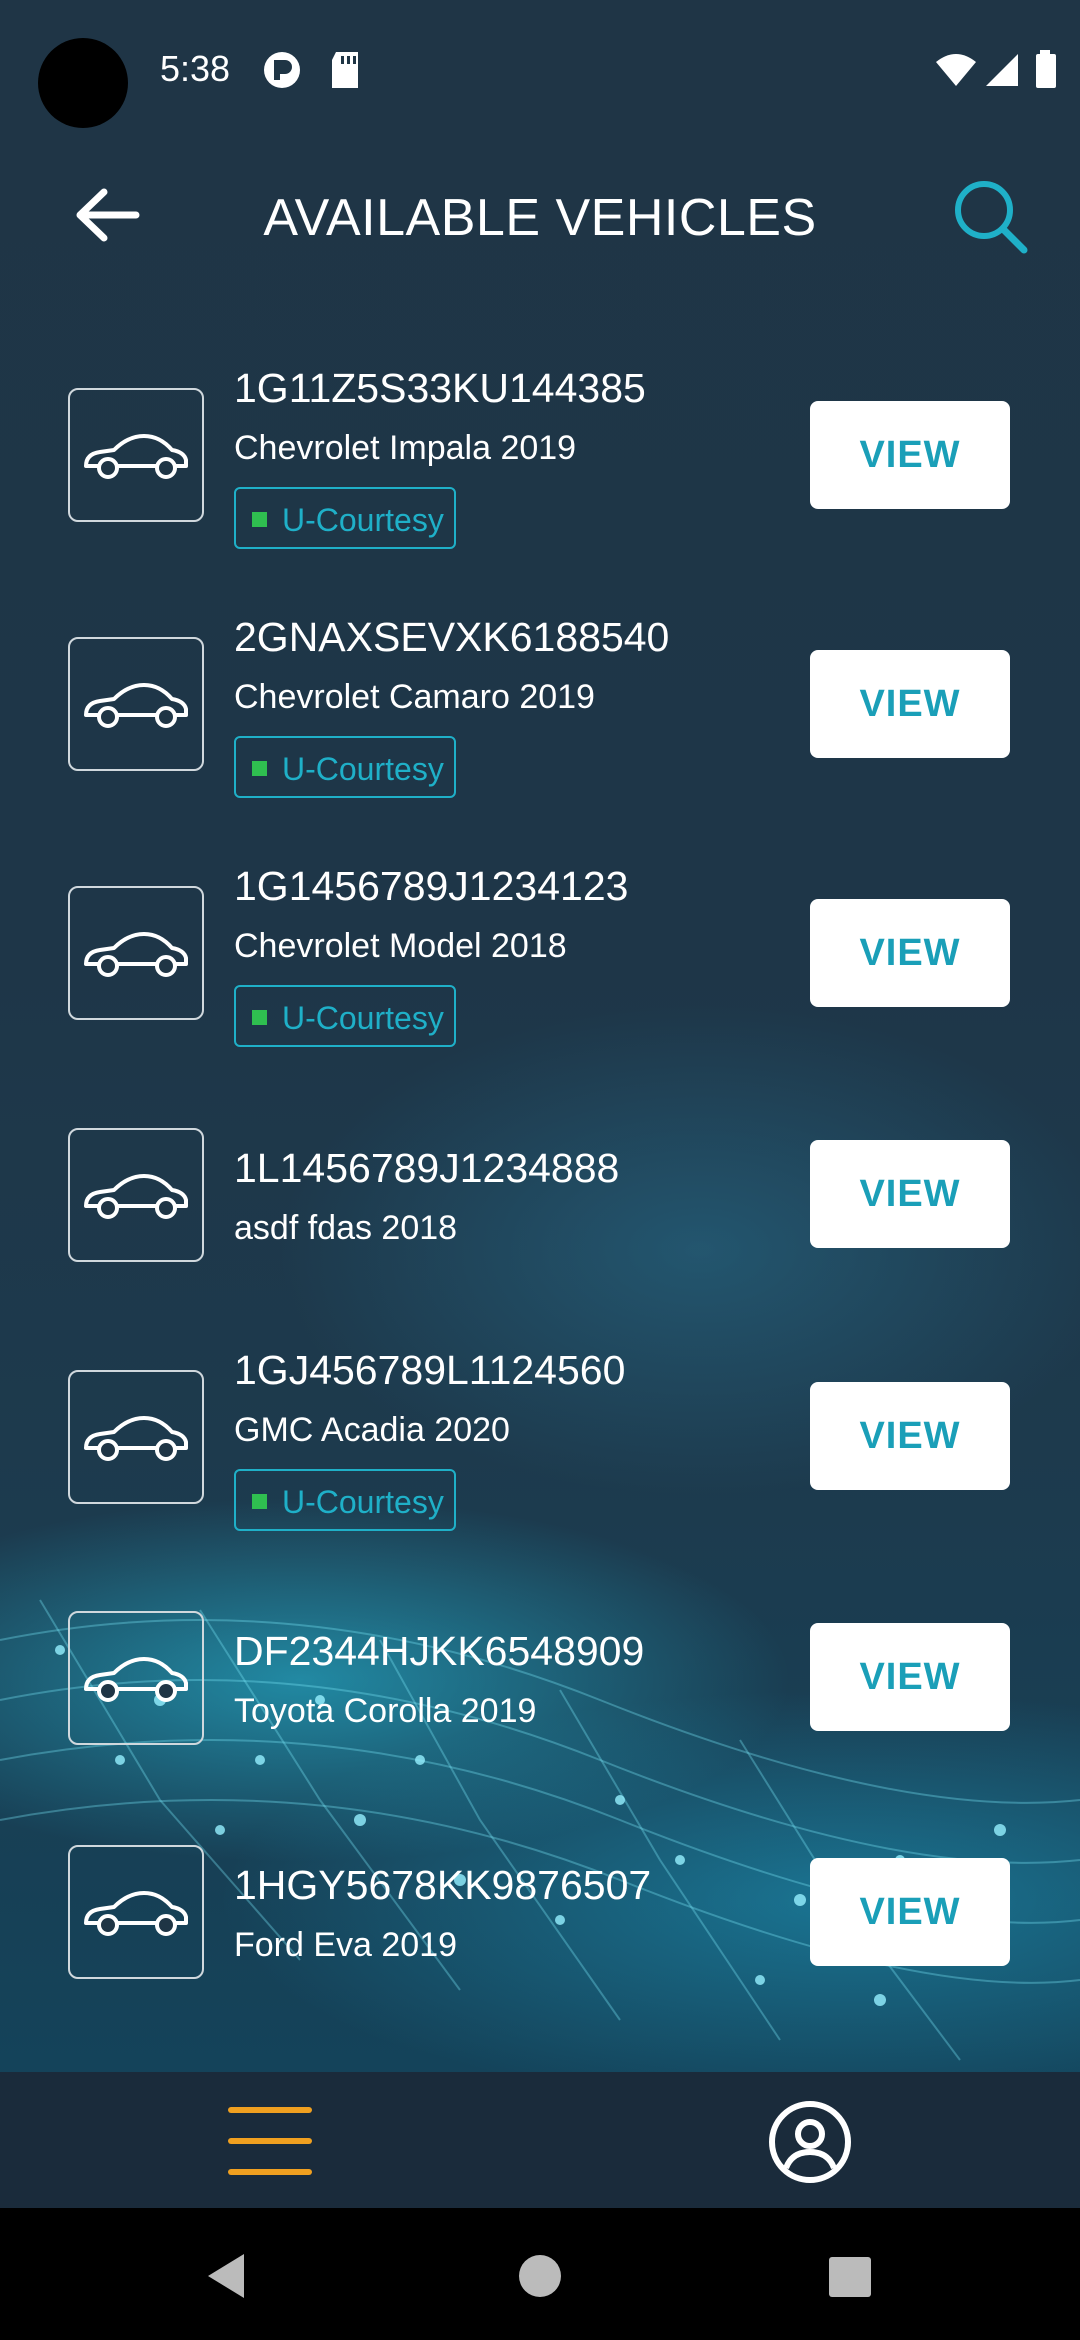 The image size is (1080, 2340). What do you see at coordinates (346, 1228) in the screenshot?
I see `vehicle-model: asdf fdas 2018` at bounding box center [346, 1228].